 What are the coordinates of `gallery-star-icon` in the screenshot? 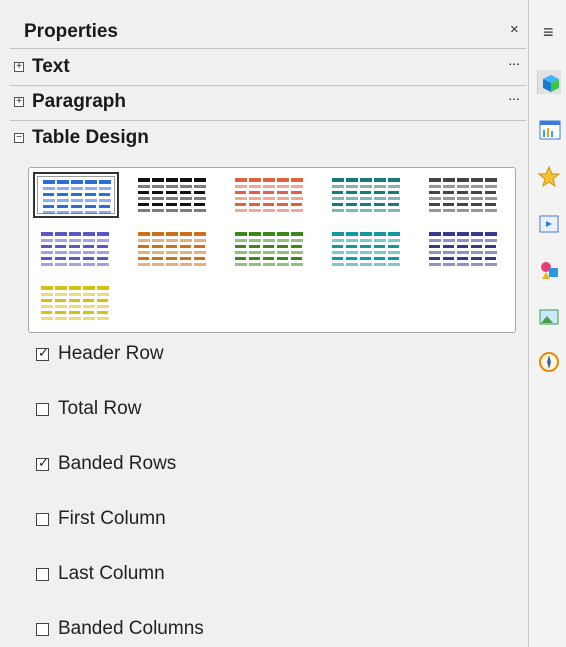 It's located at (549, 177).